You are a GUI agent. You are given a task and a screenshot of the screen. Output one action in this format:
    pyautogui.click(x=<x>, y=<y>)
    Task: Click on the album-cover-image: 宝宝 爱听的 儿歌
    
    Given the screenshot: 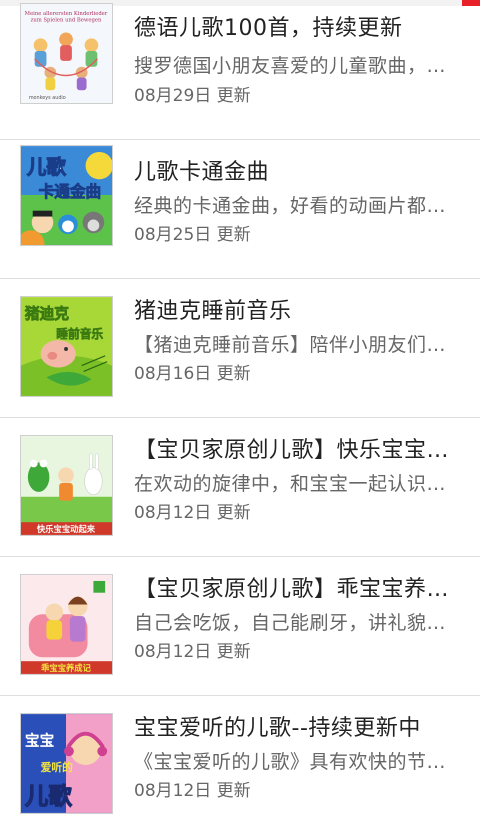 What is the action you would take?
    pyautogui.click(x=66, y=763)
    